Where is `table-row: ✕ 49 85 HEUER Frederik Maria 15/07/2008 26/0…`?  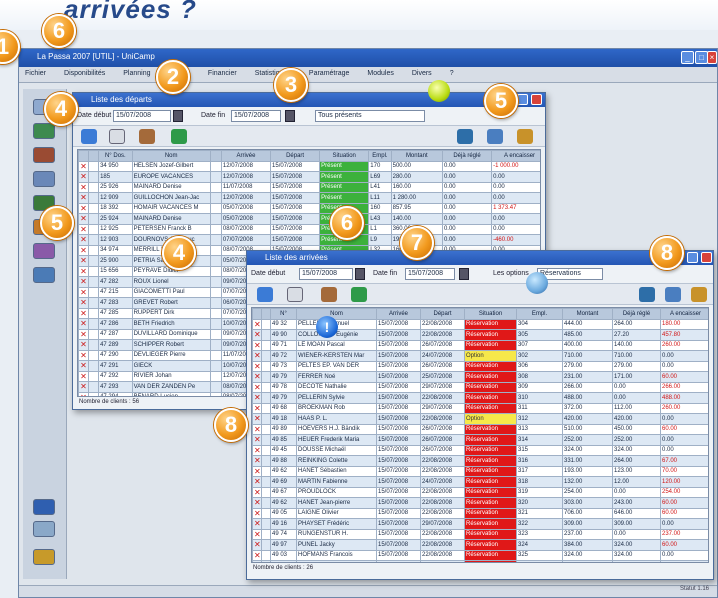 table-row: ✕ 49 85 HEUER Frederik Maria 15/07/2008 26/0… is located at coordinates (480, 440).